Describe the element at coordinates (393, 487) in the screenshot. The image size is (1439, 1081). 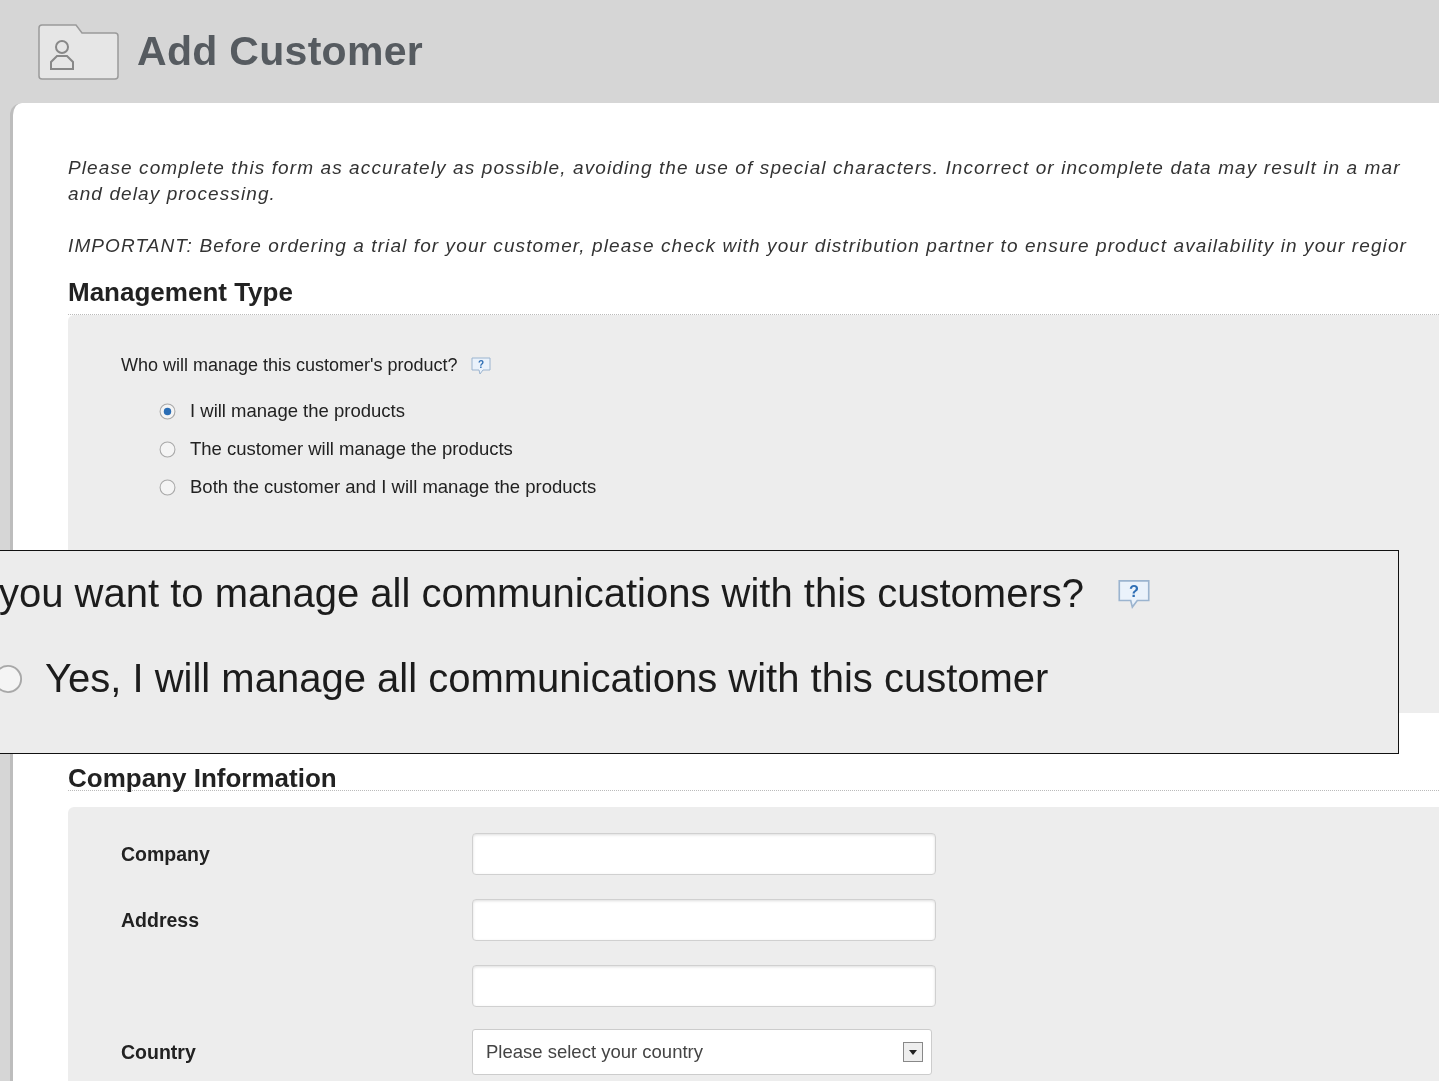
I see `option-label: Both the customer and I will manage the products` at that location.